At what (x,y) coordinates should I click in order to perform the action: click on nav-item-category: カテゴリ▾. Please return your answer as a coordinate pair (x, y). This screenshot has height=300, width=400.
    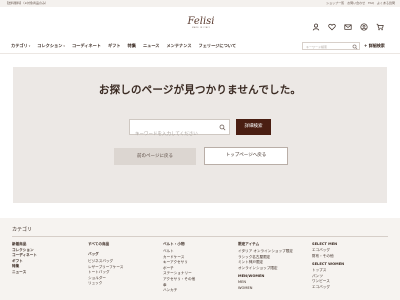
    Looking at the image, I should click on (20, 46).